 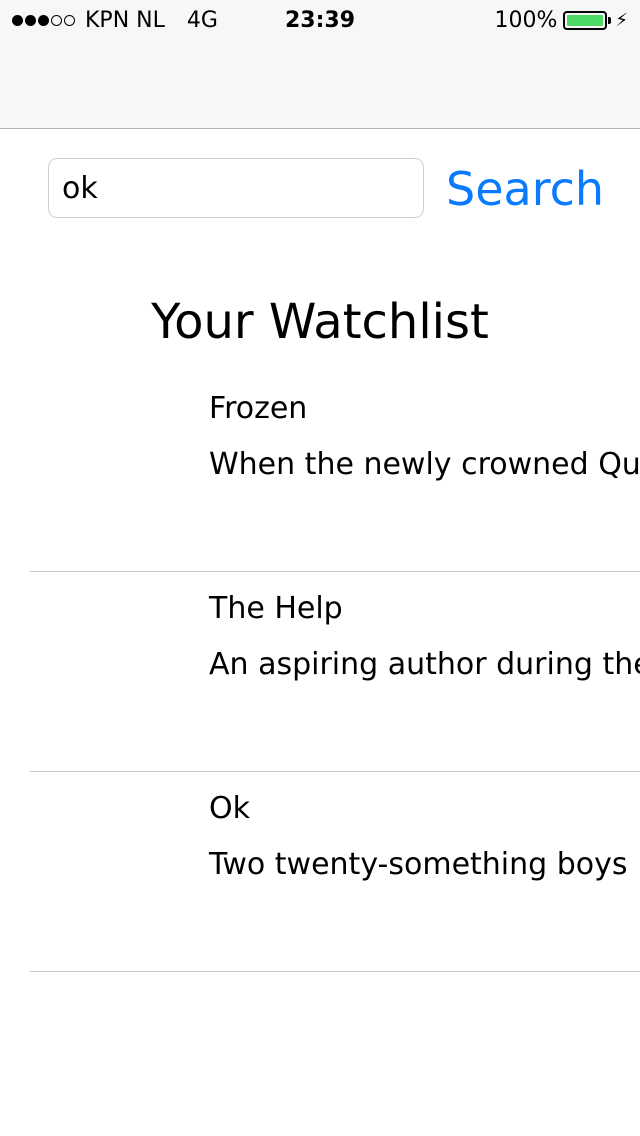 What do you see at coordinates (258, 408) in the screenshot?
I see `movie-title: Frozen` at bounding box center [258, 408].